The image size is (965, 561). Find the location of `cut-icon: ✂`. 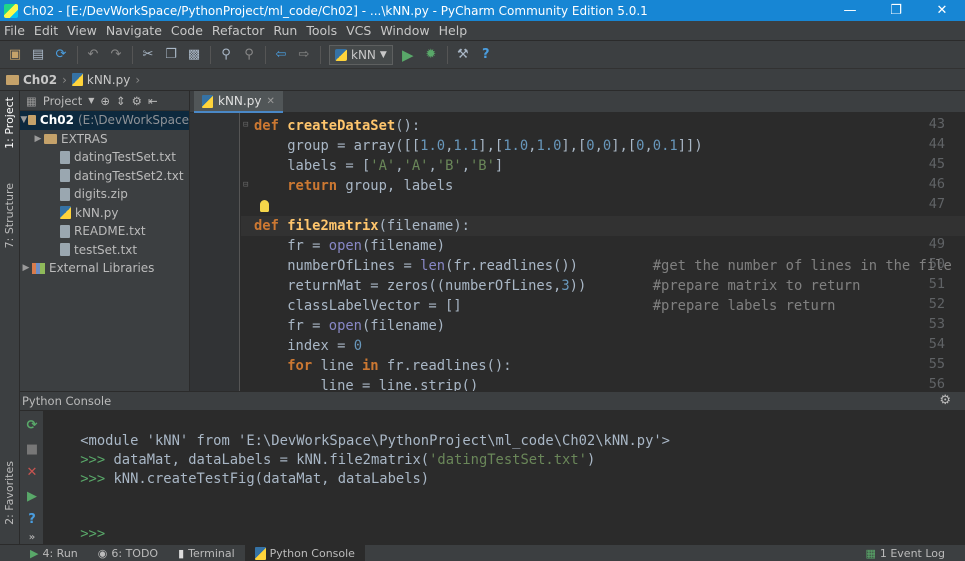

cut-icon: ✂ is located at coordinates (148, 55).